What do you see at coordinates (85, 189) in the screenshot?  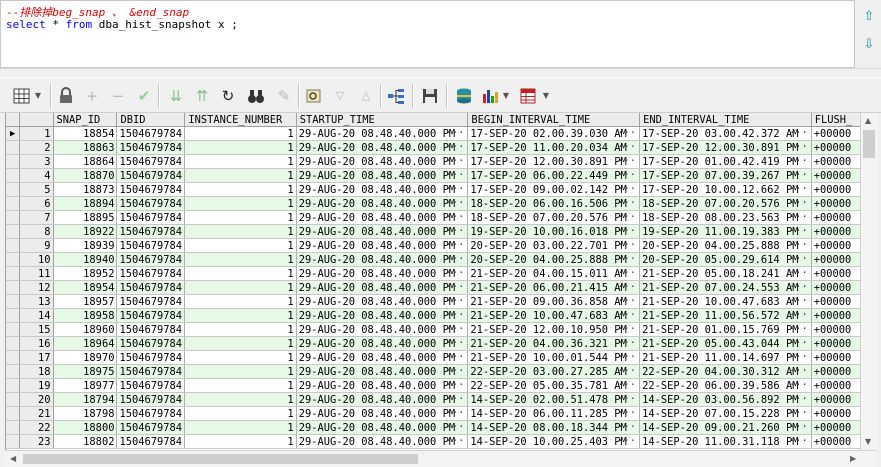 I see `cell-snap-id: 18873` at bounding box center [85, 189].